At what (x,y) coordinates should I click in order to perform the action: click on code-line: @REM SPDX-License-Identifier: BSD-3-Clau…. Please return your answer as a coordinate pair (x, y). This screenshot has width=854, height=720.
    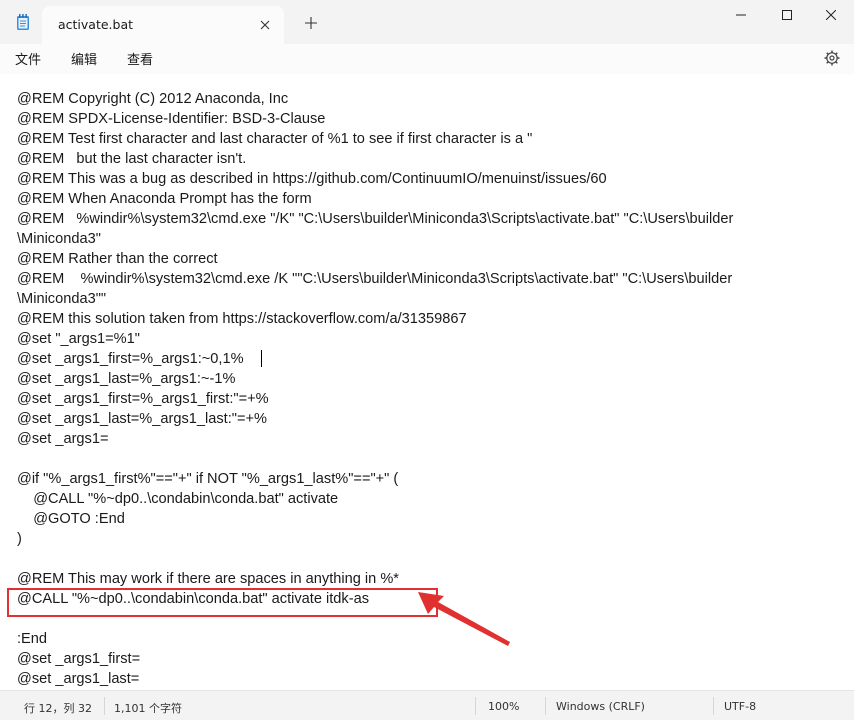
    Looking at the image, I should click on (427, 119).